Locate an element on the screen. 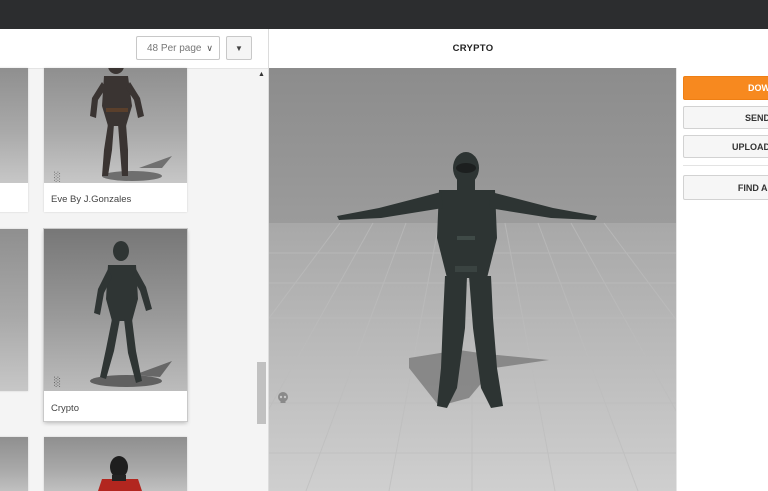  per-page-label: 48 Per page is located at coordinates (174, 48).